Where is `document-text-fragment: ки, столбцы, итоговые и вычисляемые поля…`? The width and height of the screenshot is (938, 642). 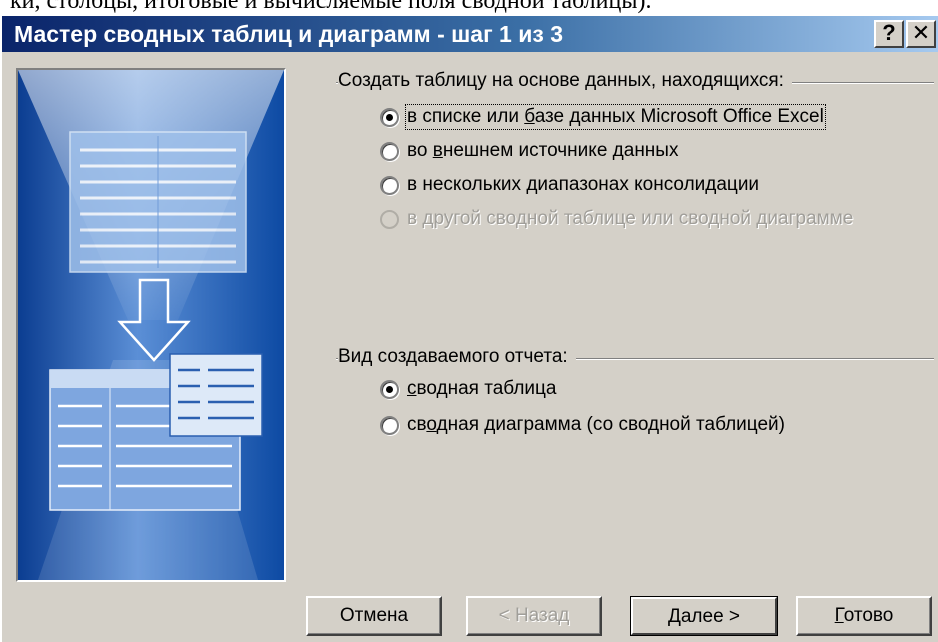 document-text-fragment: ки, столбцы, итоговые и вычисляемые поля… is located at coordinates (331, 7).